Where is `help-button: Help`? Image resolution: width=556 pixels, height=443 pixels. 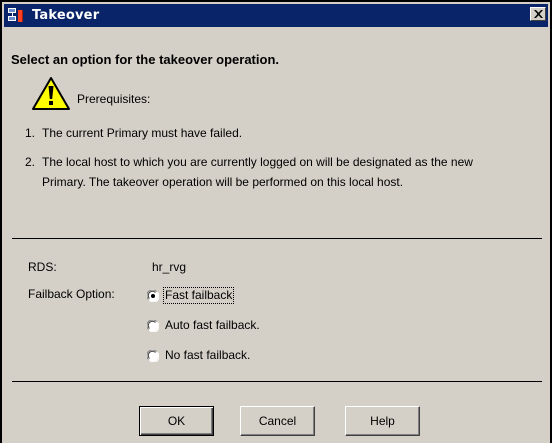 help-button: Help is located at coordinates (382, 421).